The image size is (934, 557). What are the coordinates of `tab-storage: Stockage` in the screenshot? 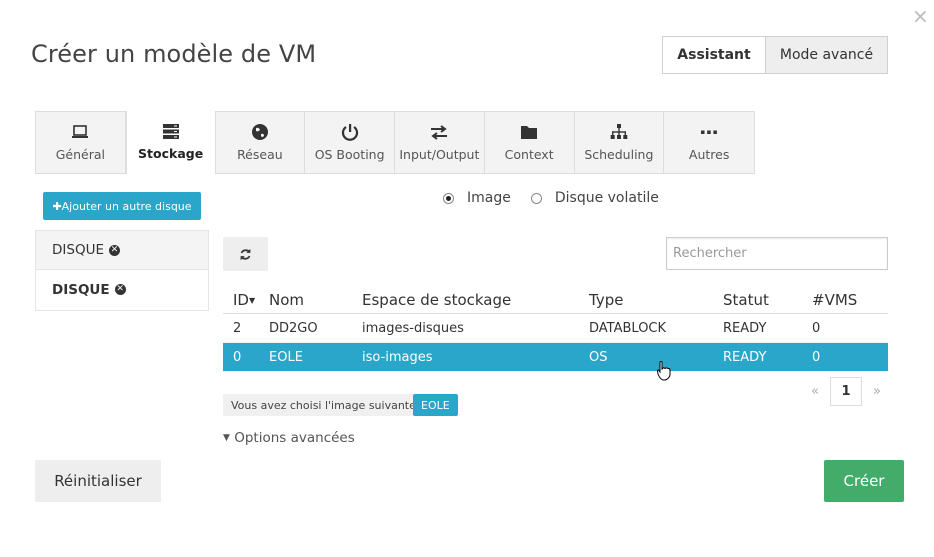 It's located at (170, 142).